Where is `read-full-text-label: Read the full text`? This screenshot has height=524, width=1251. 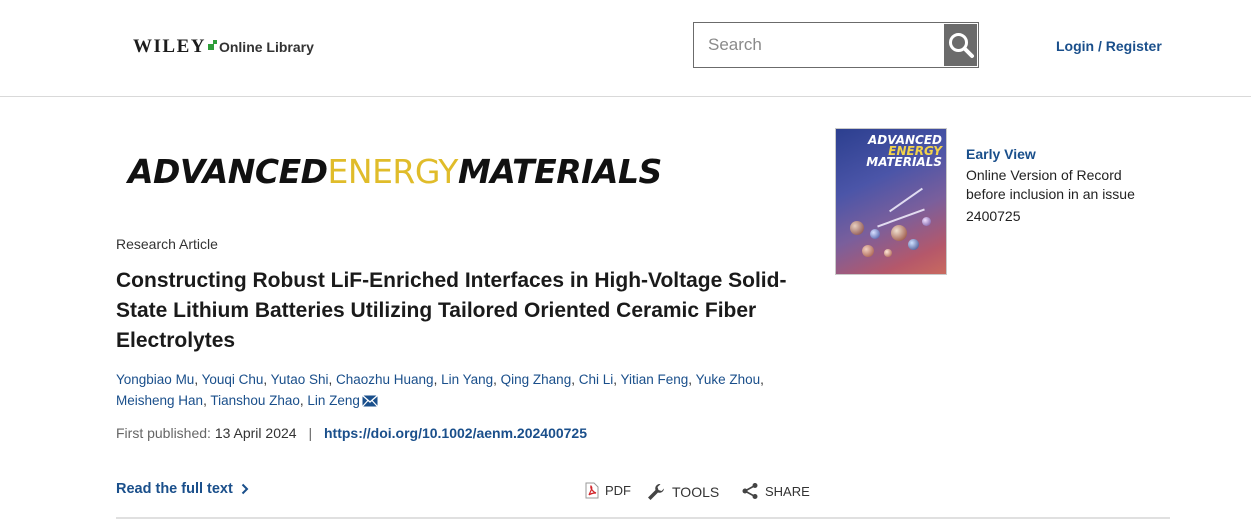
read-full-text-label: Read the full text is located at coordinates (174, 489).